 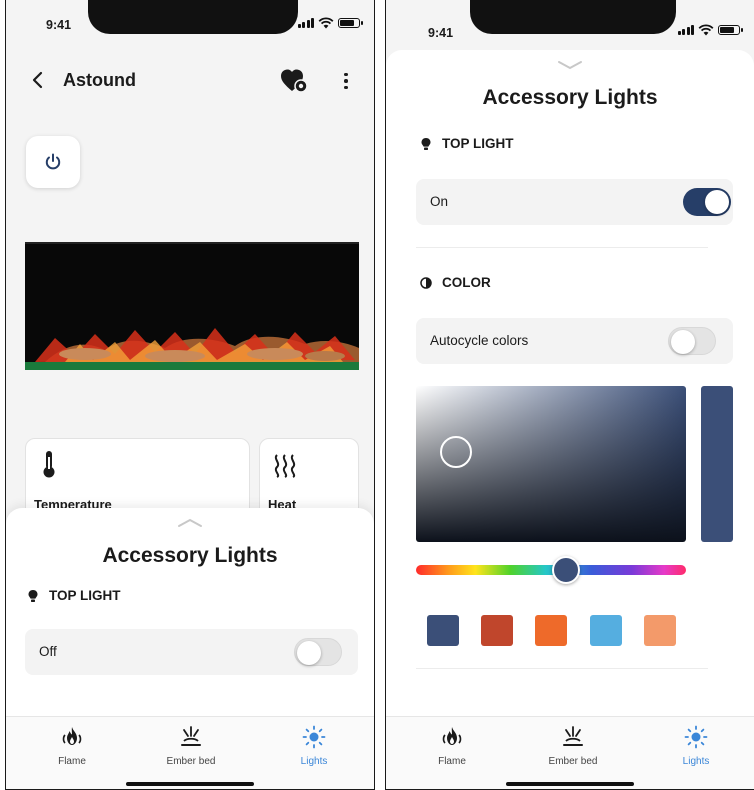 I want to click on heat-waves-icon, so click(x=285, y=466).